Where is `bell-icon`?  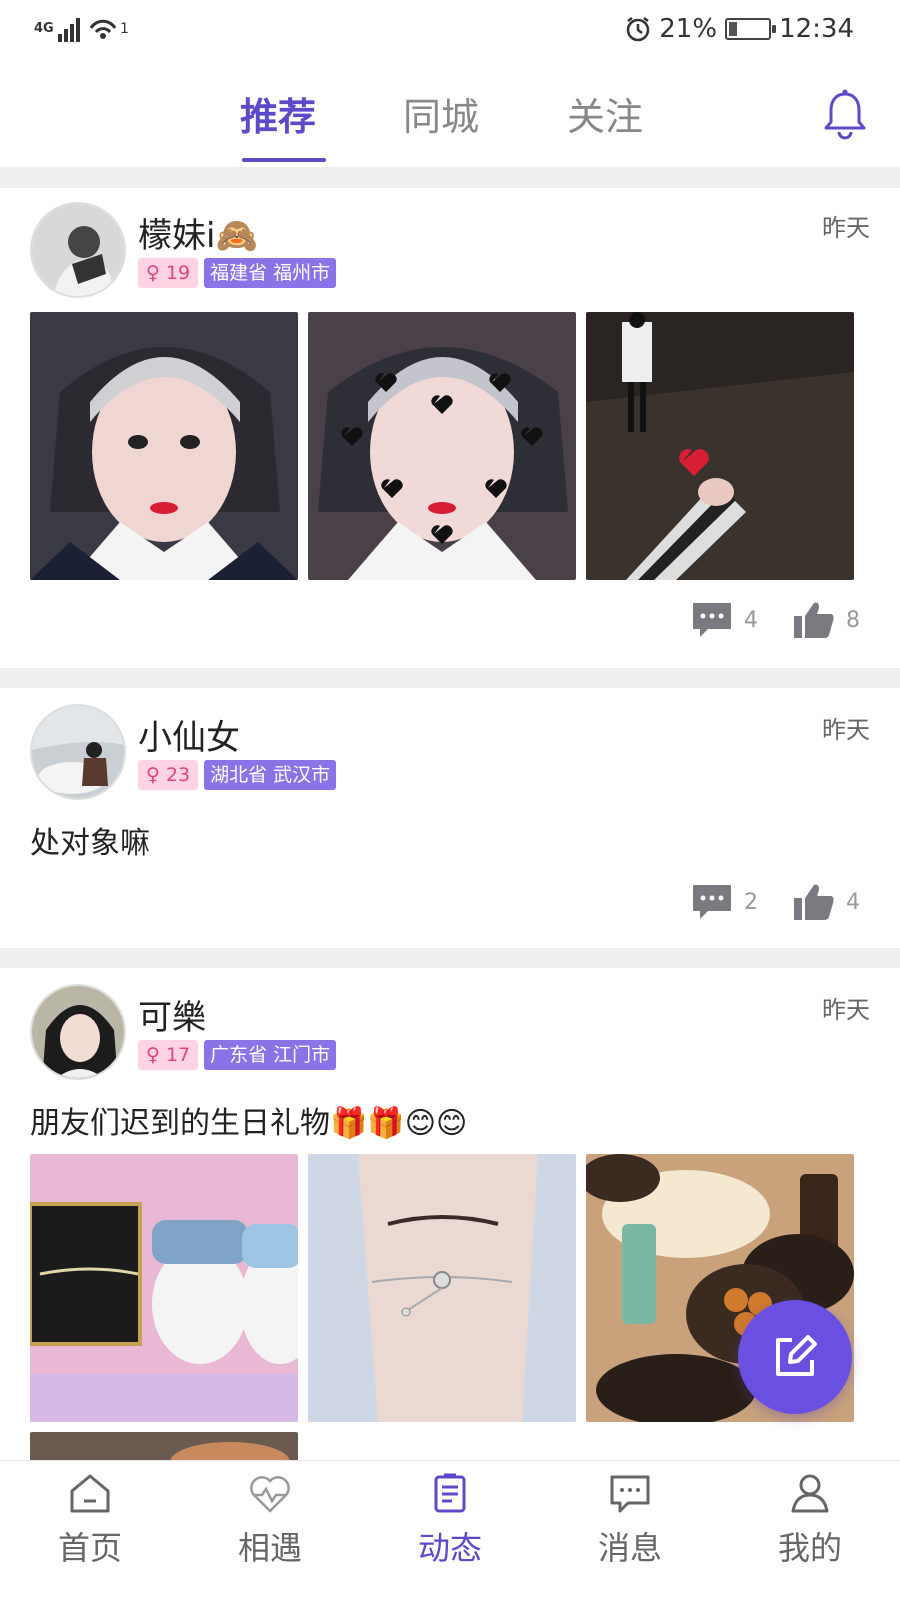
bell-icon is located at coordinates (845, 114).